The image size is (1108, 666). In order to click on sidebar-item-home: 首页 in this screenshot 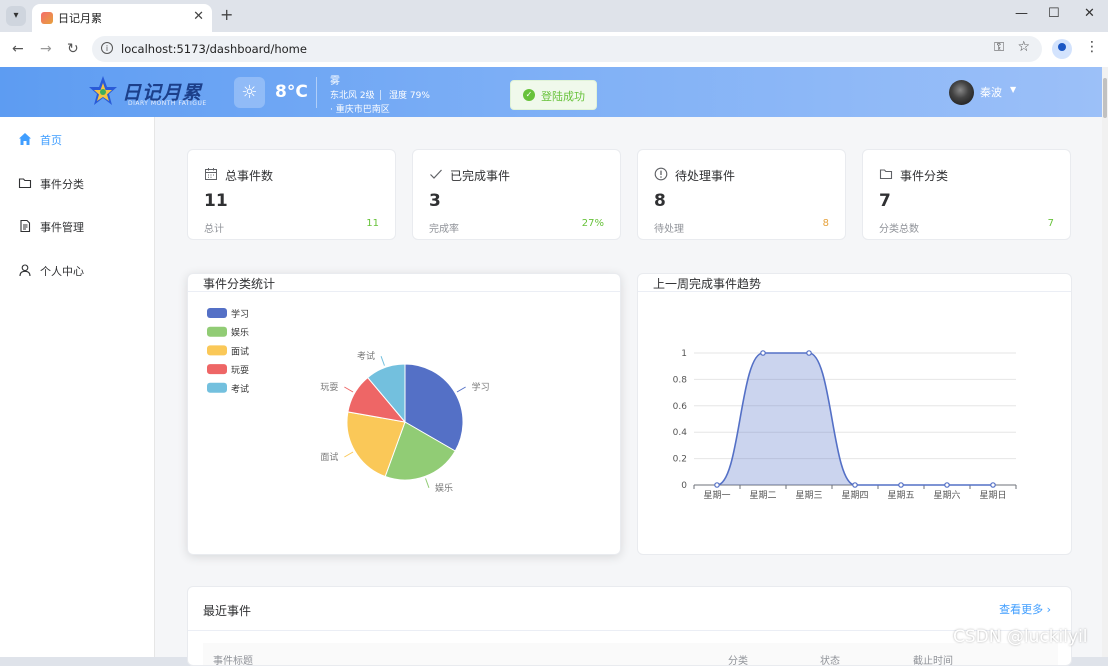, I will do `click(77, 139)`.